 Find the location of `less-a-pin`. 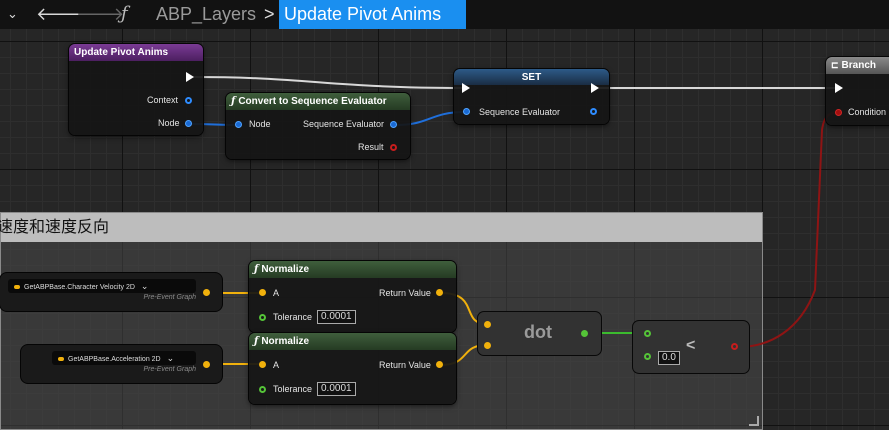

less-a-pin is located at coordinates (647, 333).